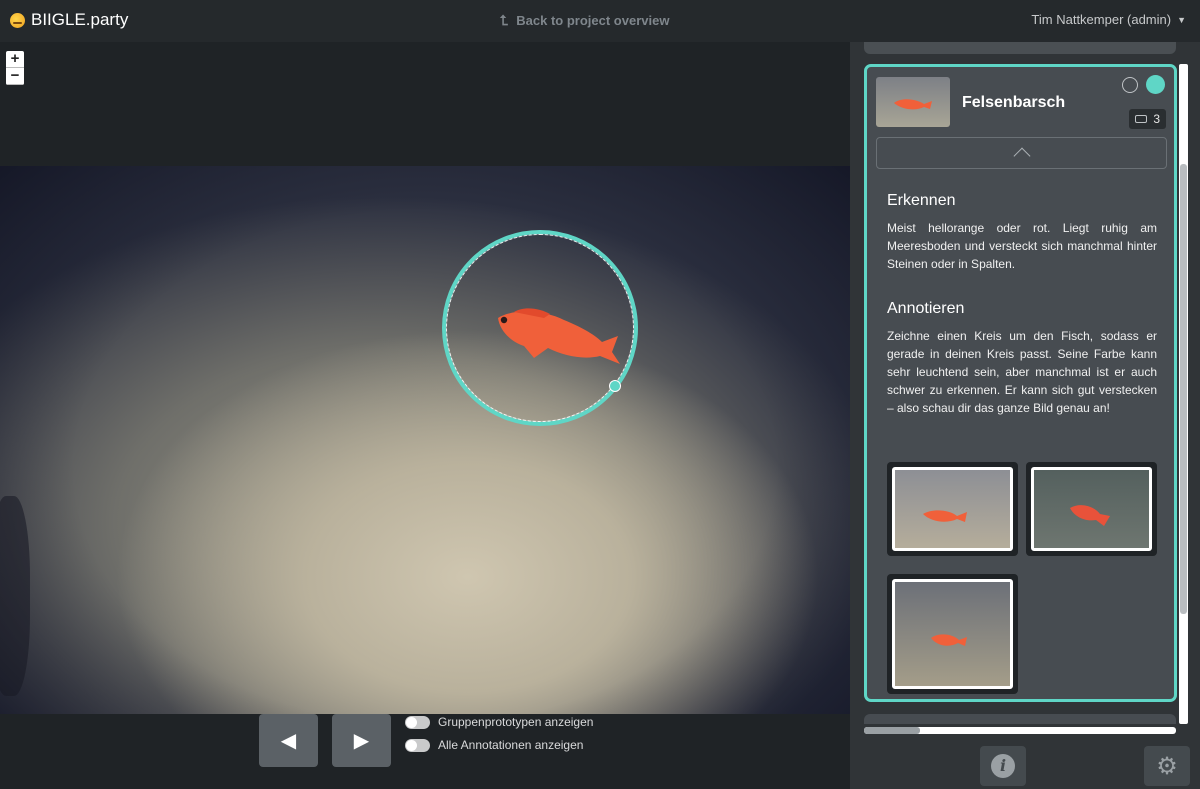  I want to click on info-button: i, so click(1003, 766).